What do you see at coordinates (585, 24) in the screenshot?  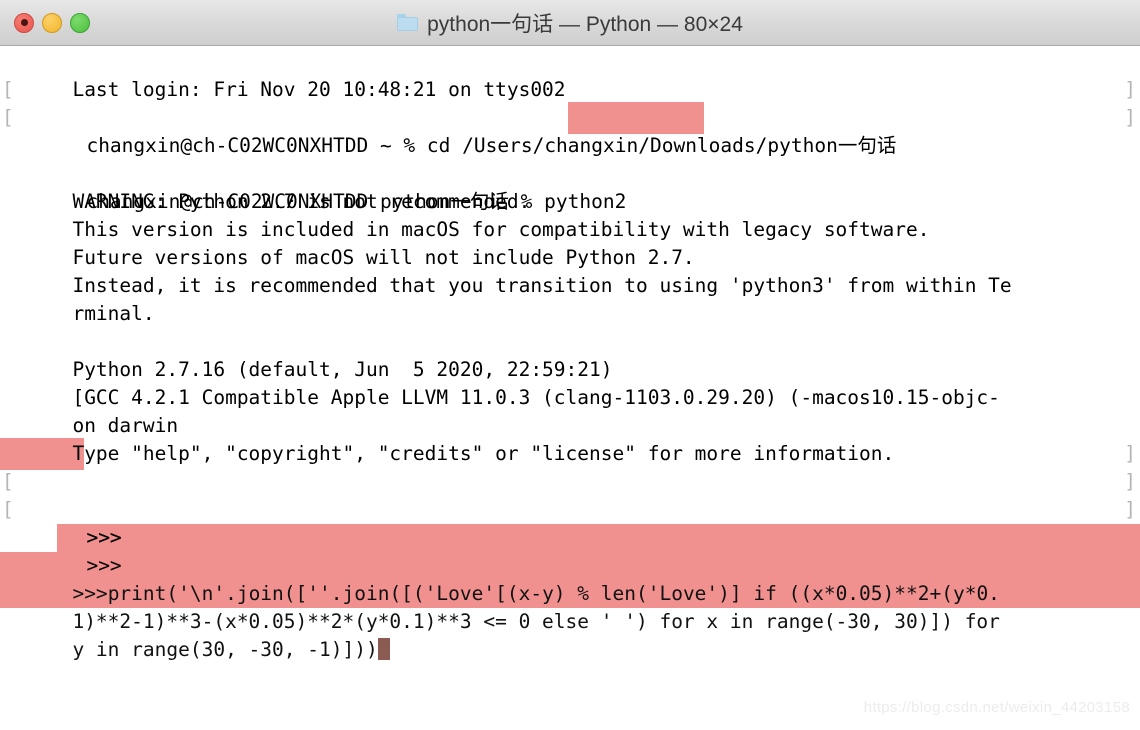 I see `window-title: python一句话 — Python — 80×24` at bounding box center [585, 24].